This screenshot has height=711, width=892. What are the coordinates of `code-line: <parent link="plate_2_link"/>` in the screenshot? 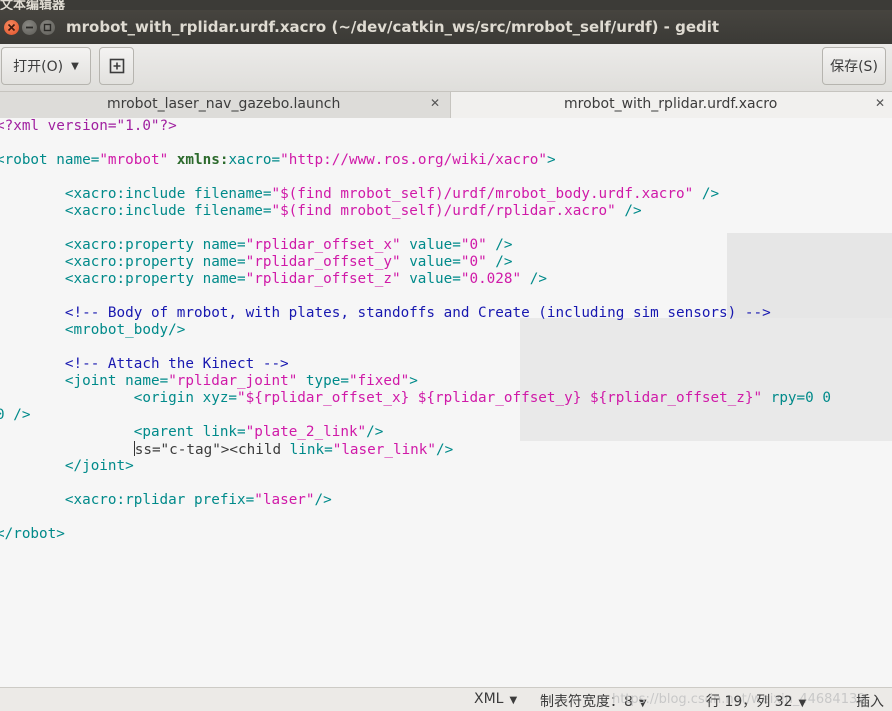 It's located at (415, 432).